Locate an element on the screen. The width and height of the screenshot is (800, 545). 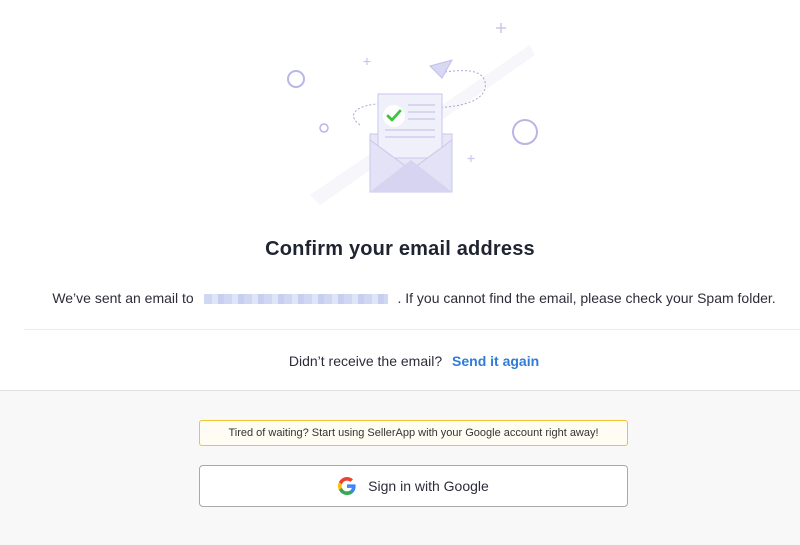
sign-in-with-google-button: Sign in with Google is located at coordinates (413, 486).